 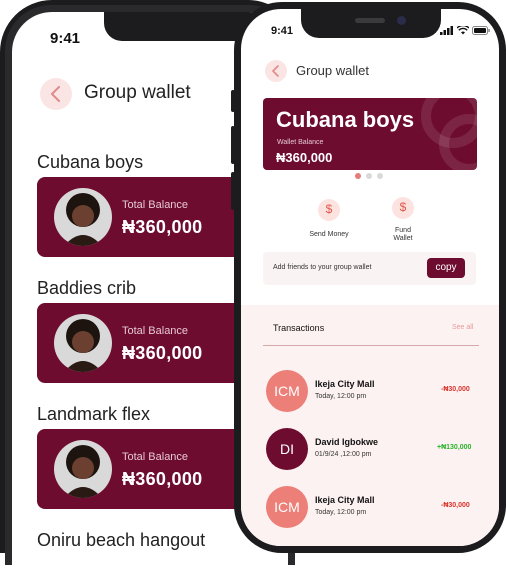 I want to click on transactions-title: Transactions, so click(x=299, y=328).